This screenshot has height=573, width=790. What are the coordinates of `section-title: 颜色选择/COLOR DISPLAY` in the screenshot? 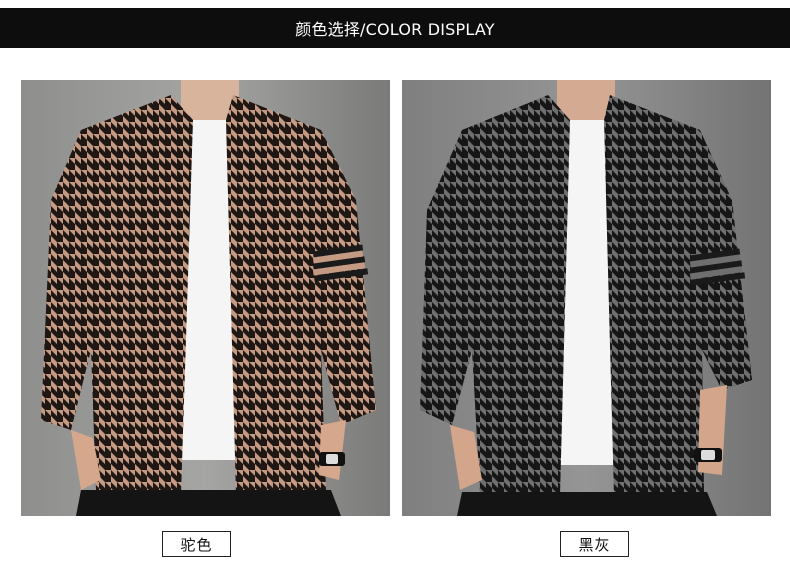 It's located at (395, 29).